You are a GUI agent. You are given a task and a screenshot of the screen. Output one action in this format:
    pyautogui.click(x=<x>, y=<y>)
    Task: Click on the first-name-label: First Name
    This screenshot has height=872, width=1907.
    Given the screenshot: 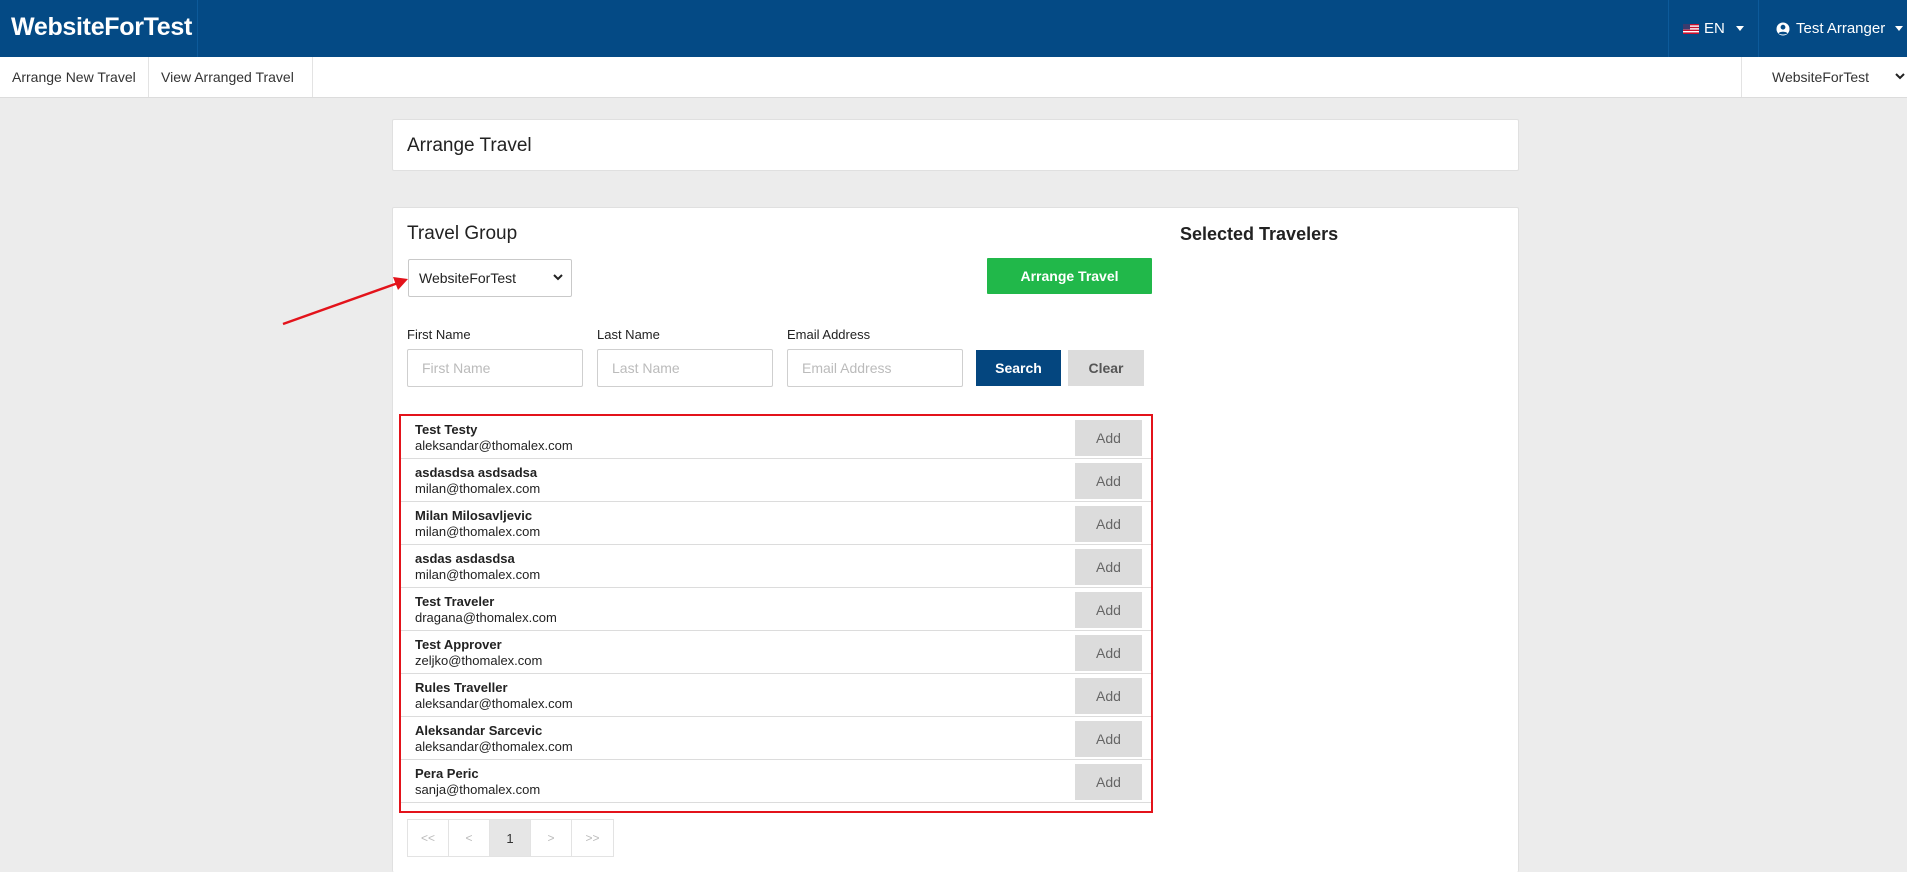 What is the action you would take?
    pyautogui.click(x=439, y=334)
    